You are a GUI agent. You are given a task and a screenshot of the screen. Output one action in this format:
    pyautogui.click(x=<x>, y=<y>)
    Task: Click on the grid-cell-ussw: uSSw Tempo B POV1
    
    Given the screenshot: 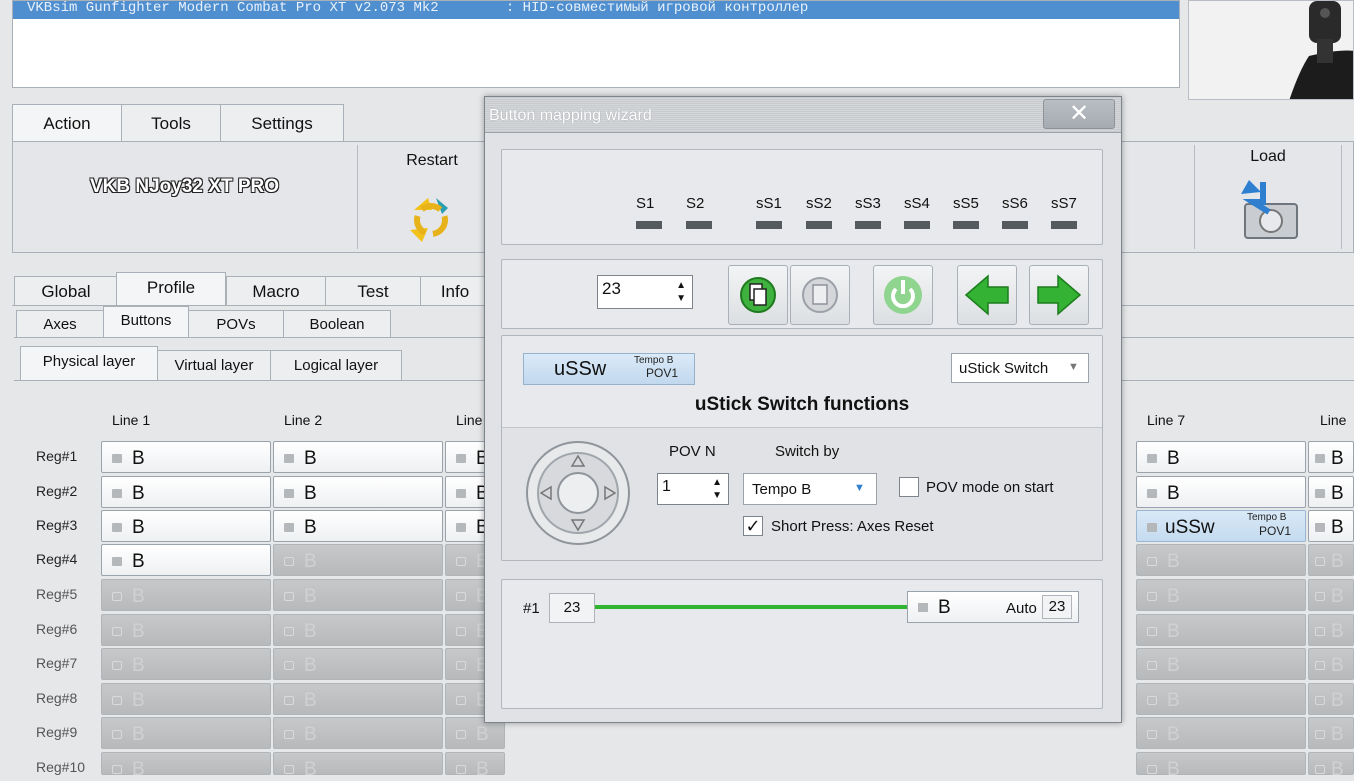 What is the action you would take?
    pyautogui.click(x=1221, y=526)
    